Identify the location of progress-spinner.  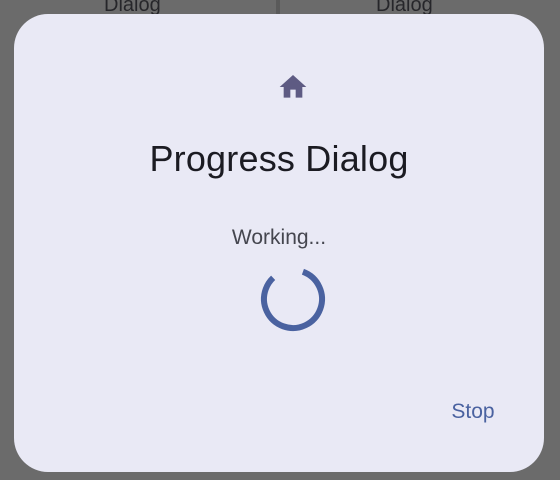
(293, 299).